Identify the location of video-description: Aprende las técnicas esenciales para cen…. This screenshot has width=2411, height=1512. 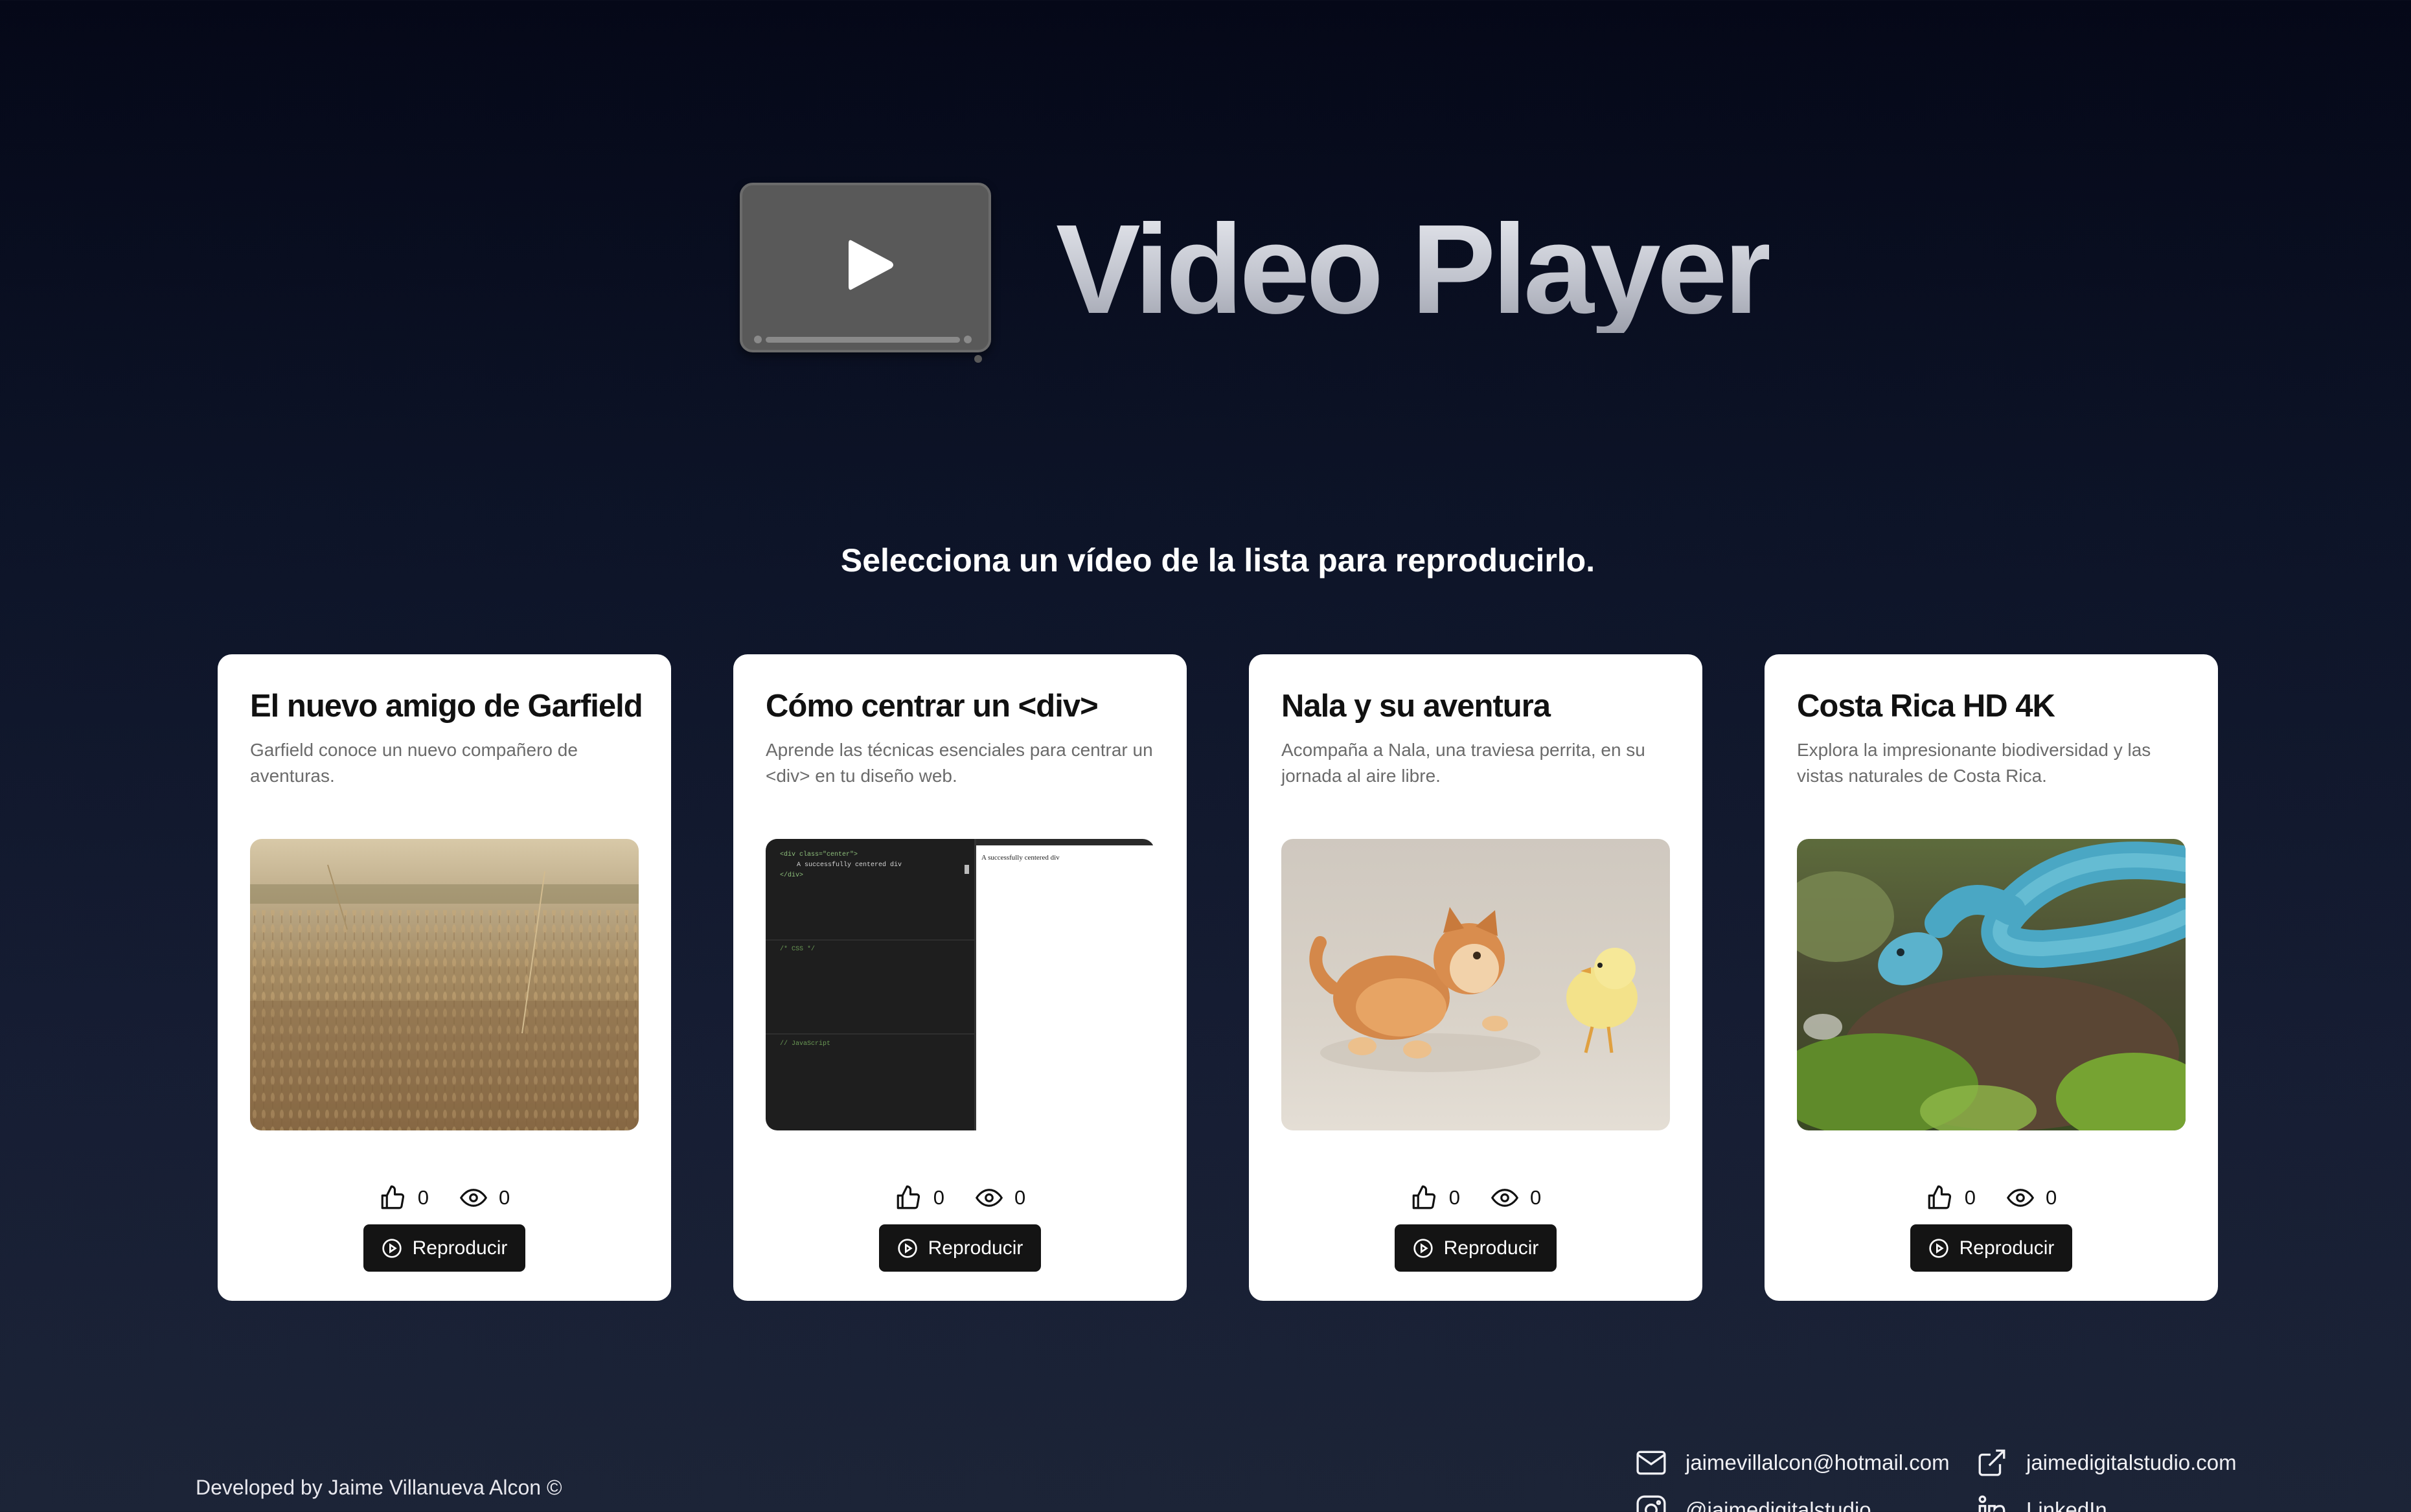
(960, 763).